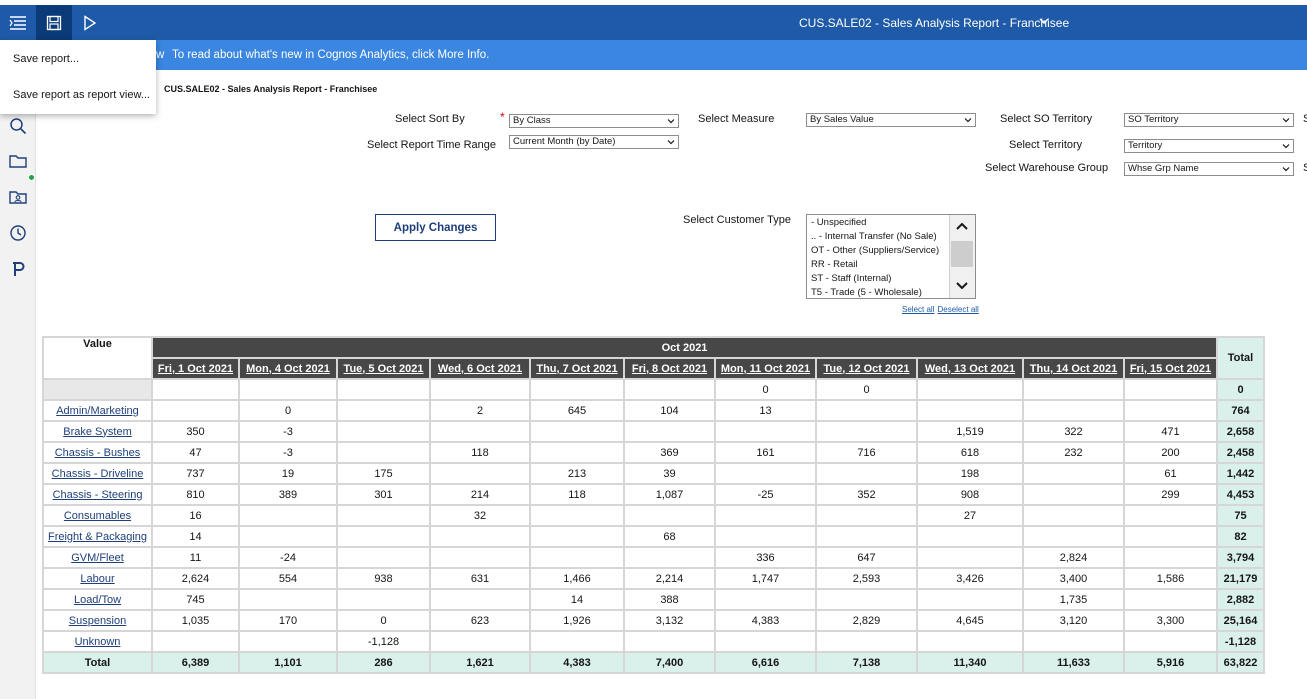 Image resolution: width=1307 pixels, height=699 pixels. I want to click on listbox-option: .. - Internal Transfer (No Sale), so click(874, 236).